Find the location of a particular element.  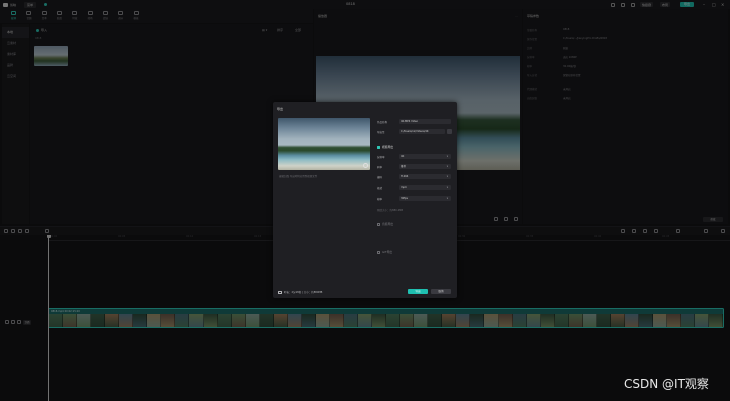

section-label: 音频导出 is located at coordinates (388, 224).